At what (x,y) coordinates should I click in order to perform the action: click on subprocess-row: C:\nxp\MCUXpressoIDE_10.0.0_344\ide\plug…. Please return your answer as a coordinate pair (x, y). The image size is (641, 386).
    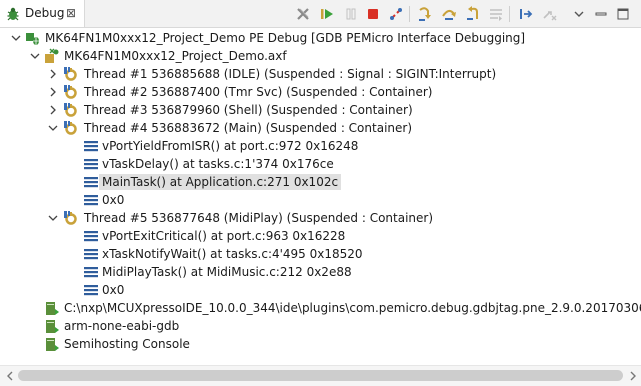
    Looking at the image, I should click on (320, 308).